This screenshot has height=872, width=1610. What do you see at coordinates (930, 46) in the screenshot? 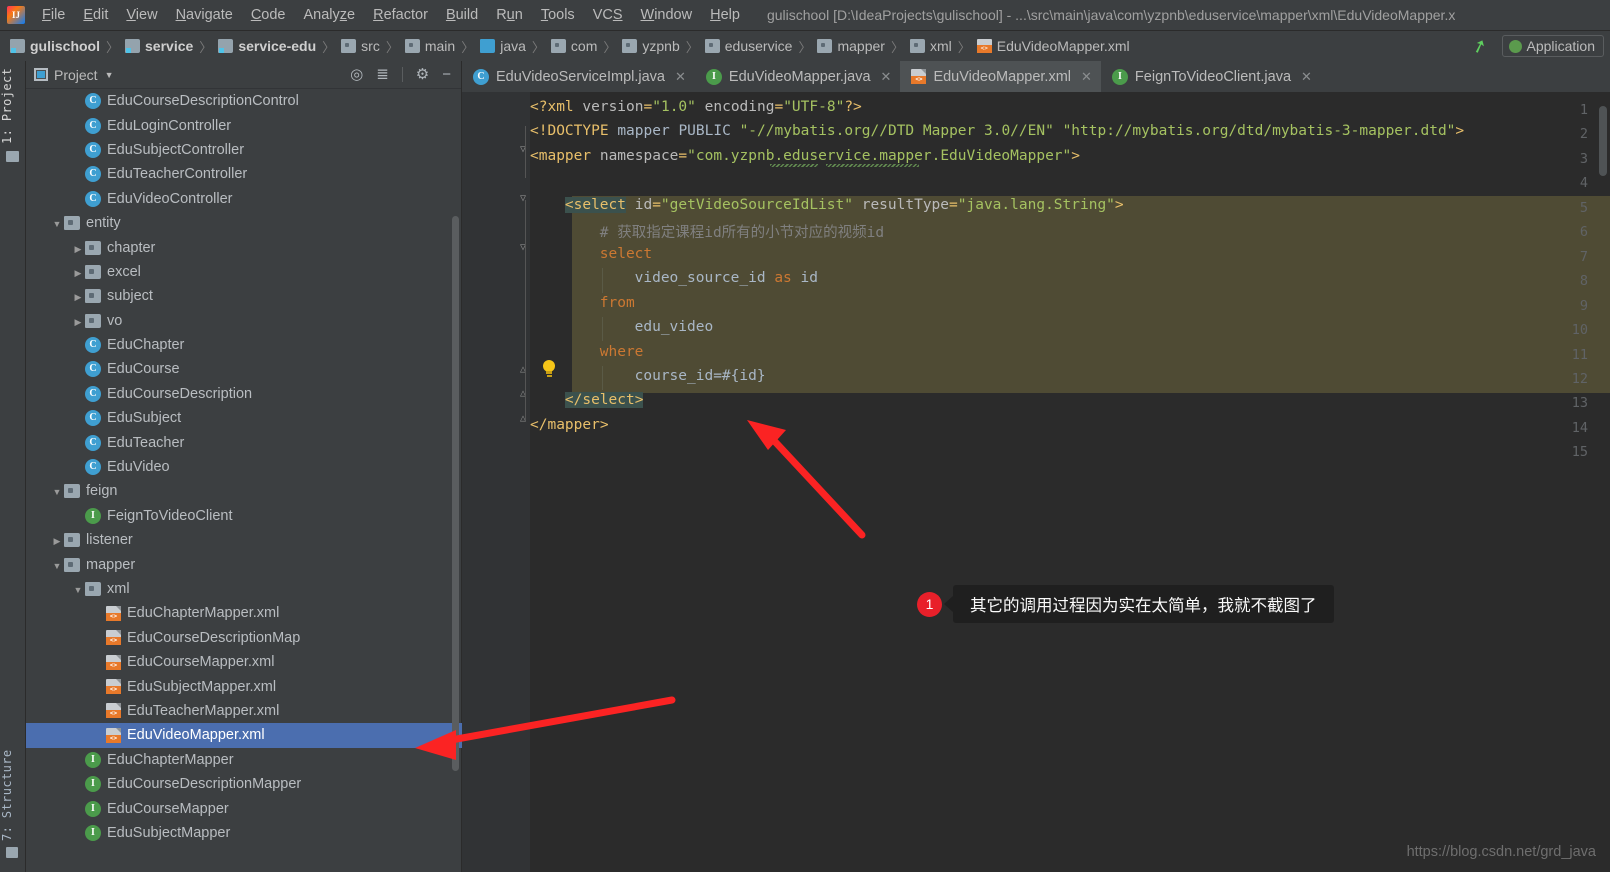
I see `breadcrumb-item-xml: xml` at bounding box center [930, 46].